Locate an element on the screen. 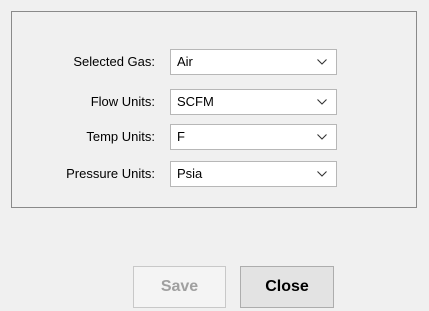 Image resolution: width=429 pixels, height=311 pixels. flow-units-dropdown: SCFM is located at coordinates (253, 102).